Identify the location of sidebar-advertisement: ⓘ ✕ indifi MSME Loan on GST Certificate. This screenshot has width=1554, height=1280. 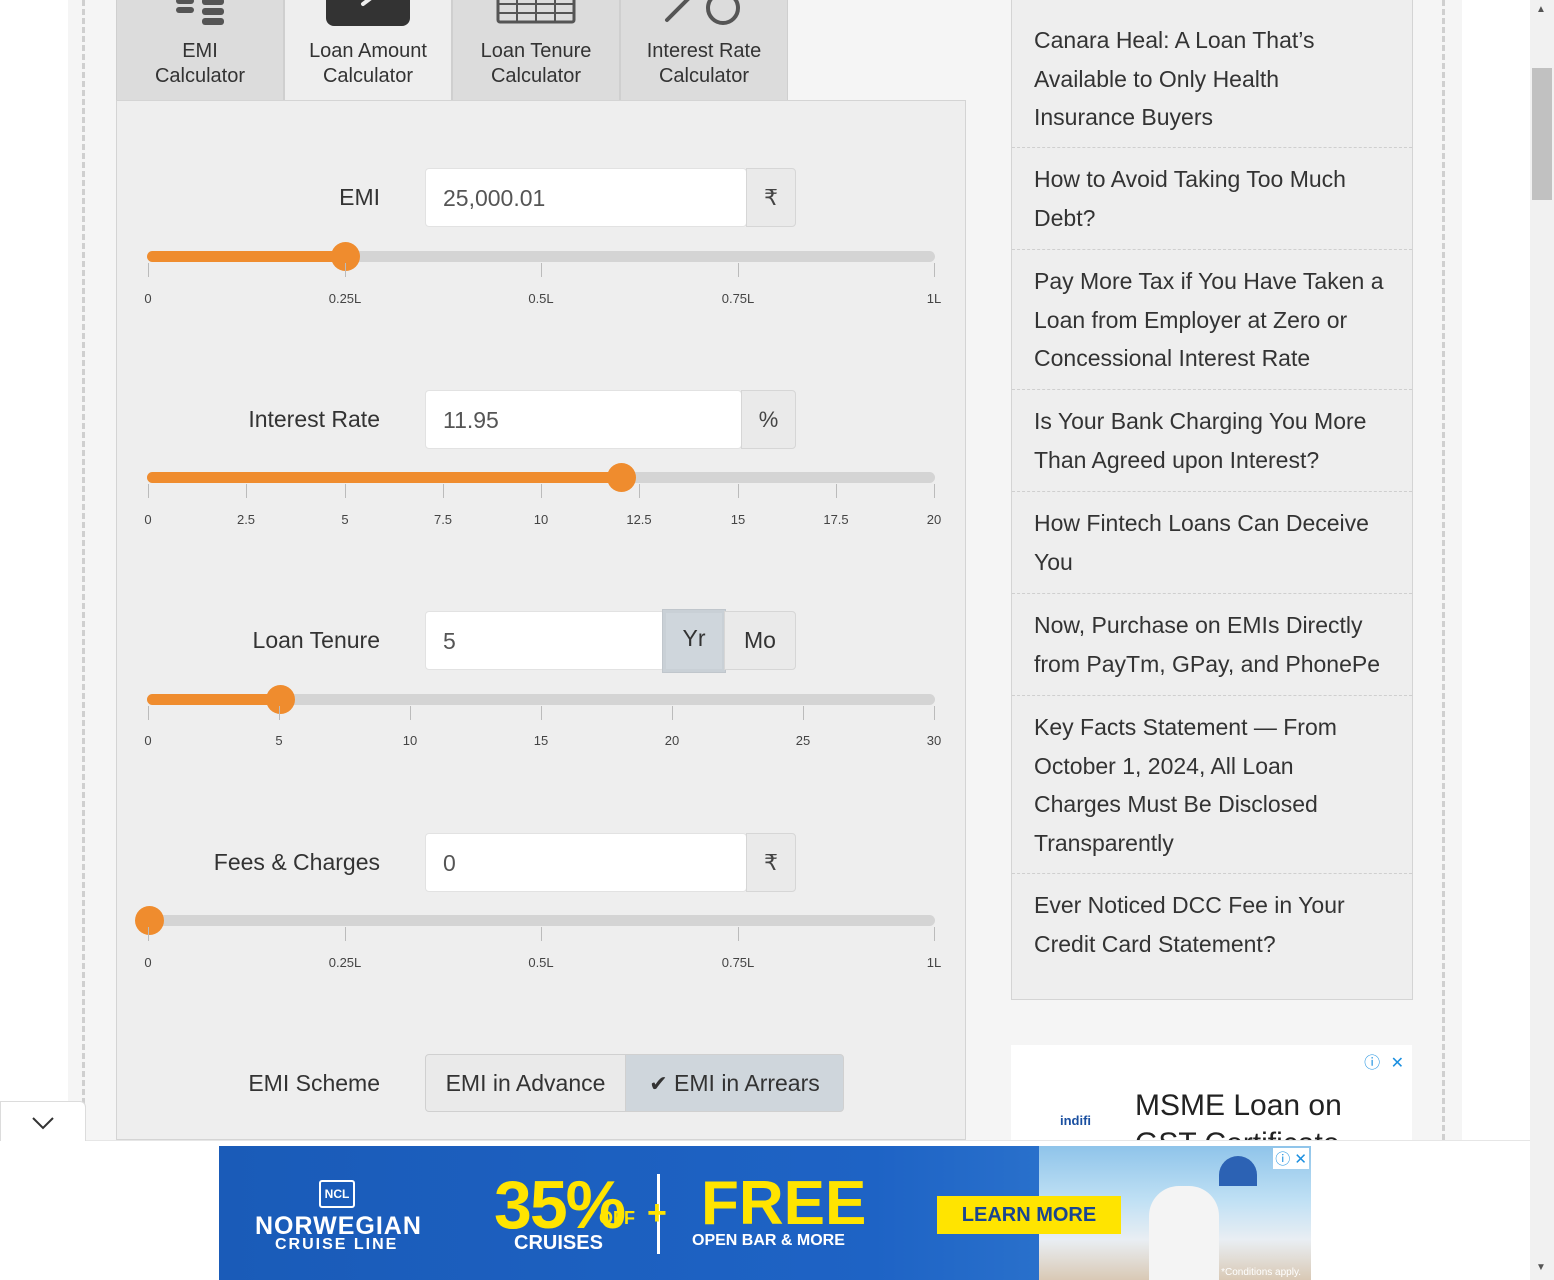
(1211, 1092).